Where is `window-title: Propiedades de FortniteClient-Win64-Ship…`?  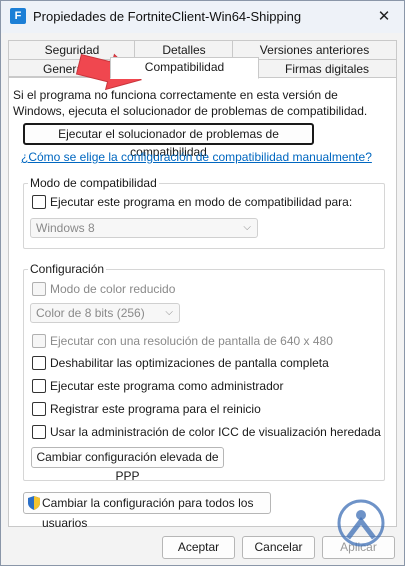
window-title: Propiedades de FortniteClient-Win64-Ship… is located at coordinates (167, 16).